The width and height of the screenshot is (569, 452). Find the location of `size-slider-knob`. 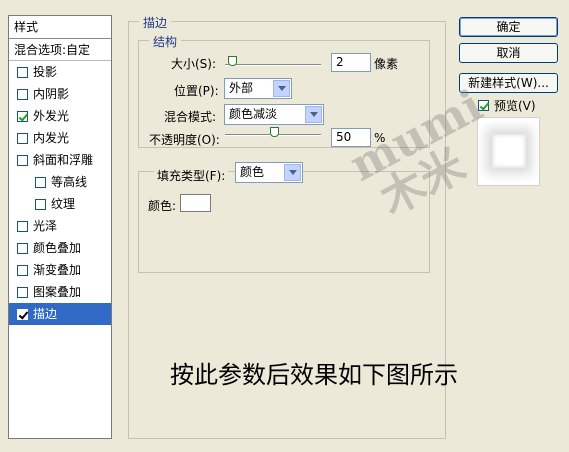

size-slider-knob is located at coordinates (232, 61).